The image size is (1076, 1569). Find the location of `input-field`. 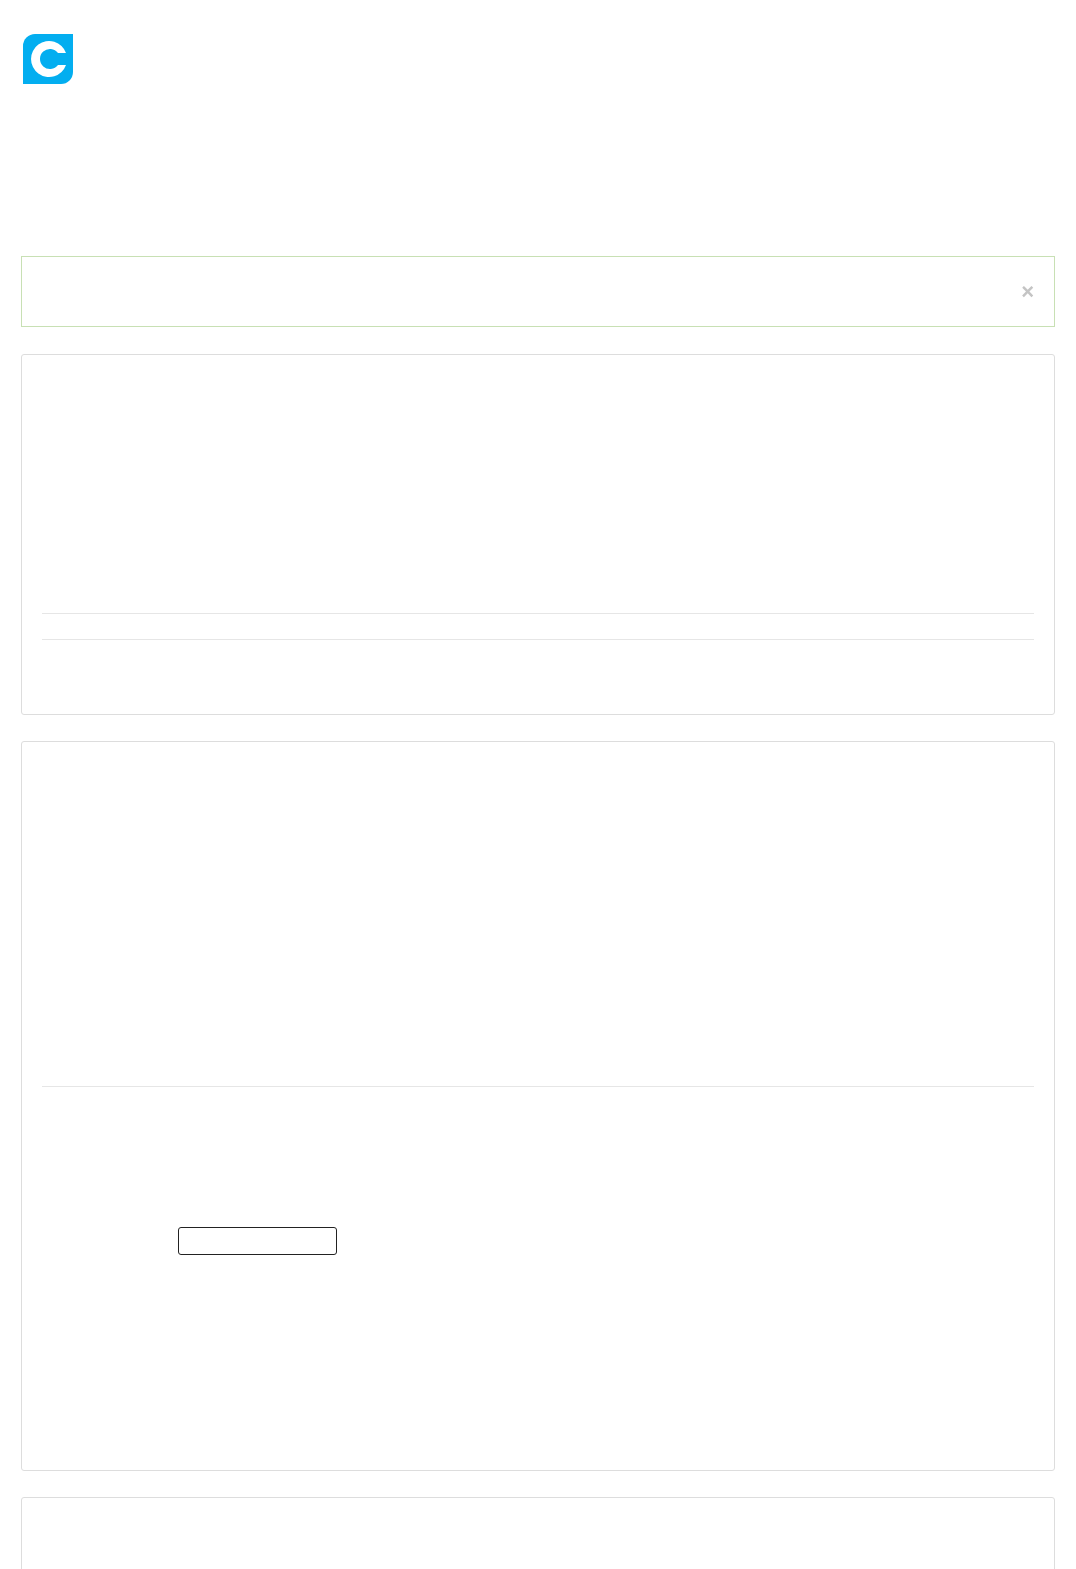

input-field is located at coordinates (257, 1241).